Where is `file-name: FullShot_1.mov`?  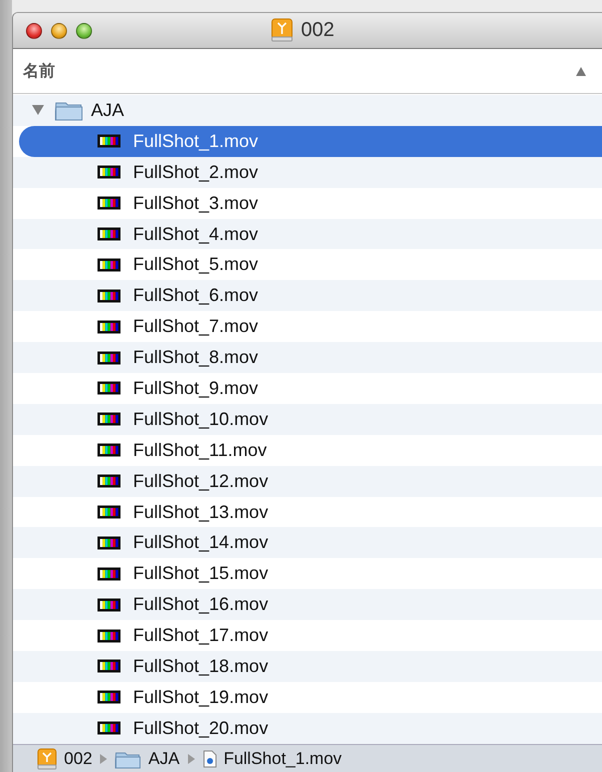
file-name: FullShot_1.mov is located at coordinates (195, 141).